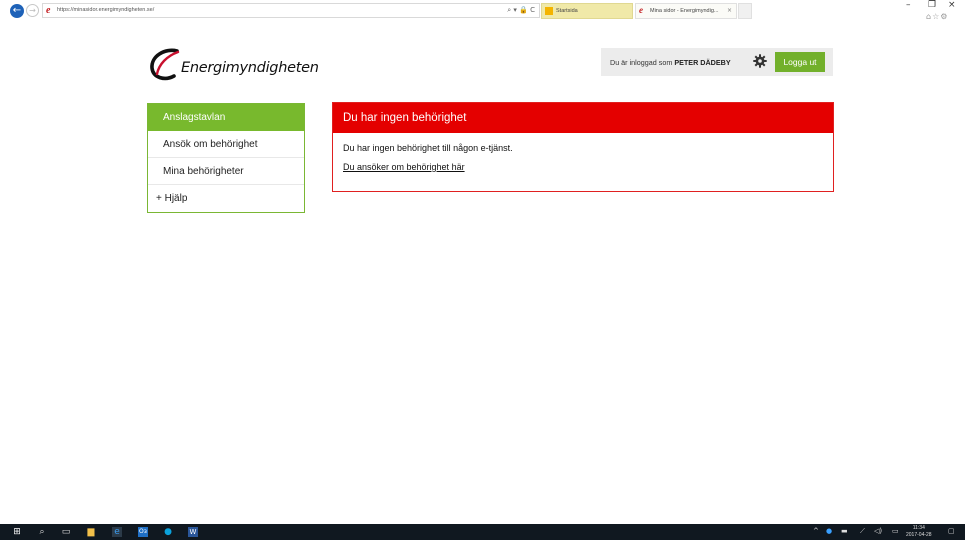 This screenshot has width=965, height=540. I want to click on tab-startsida: Startsida, so click(587, 11).